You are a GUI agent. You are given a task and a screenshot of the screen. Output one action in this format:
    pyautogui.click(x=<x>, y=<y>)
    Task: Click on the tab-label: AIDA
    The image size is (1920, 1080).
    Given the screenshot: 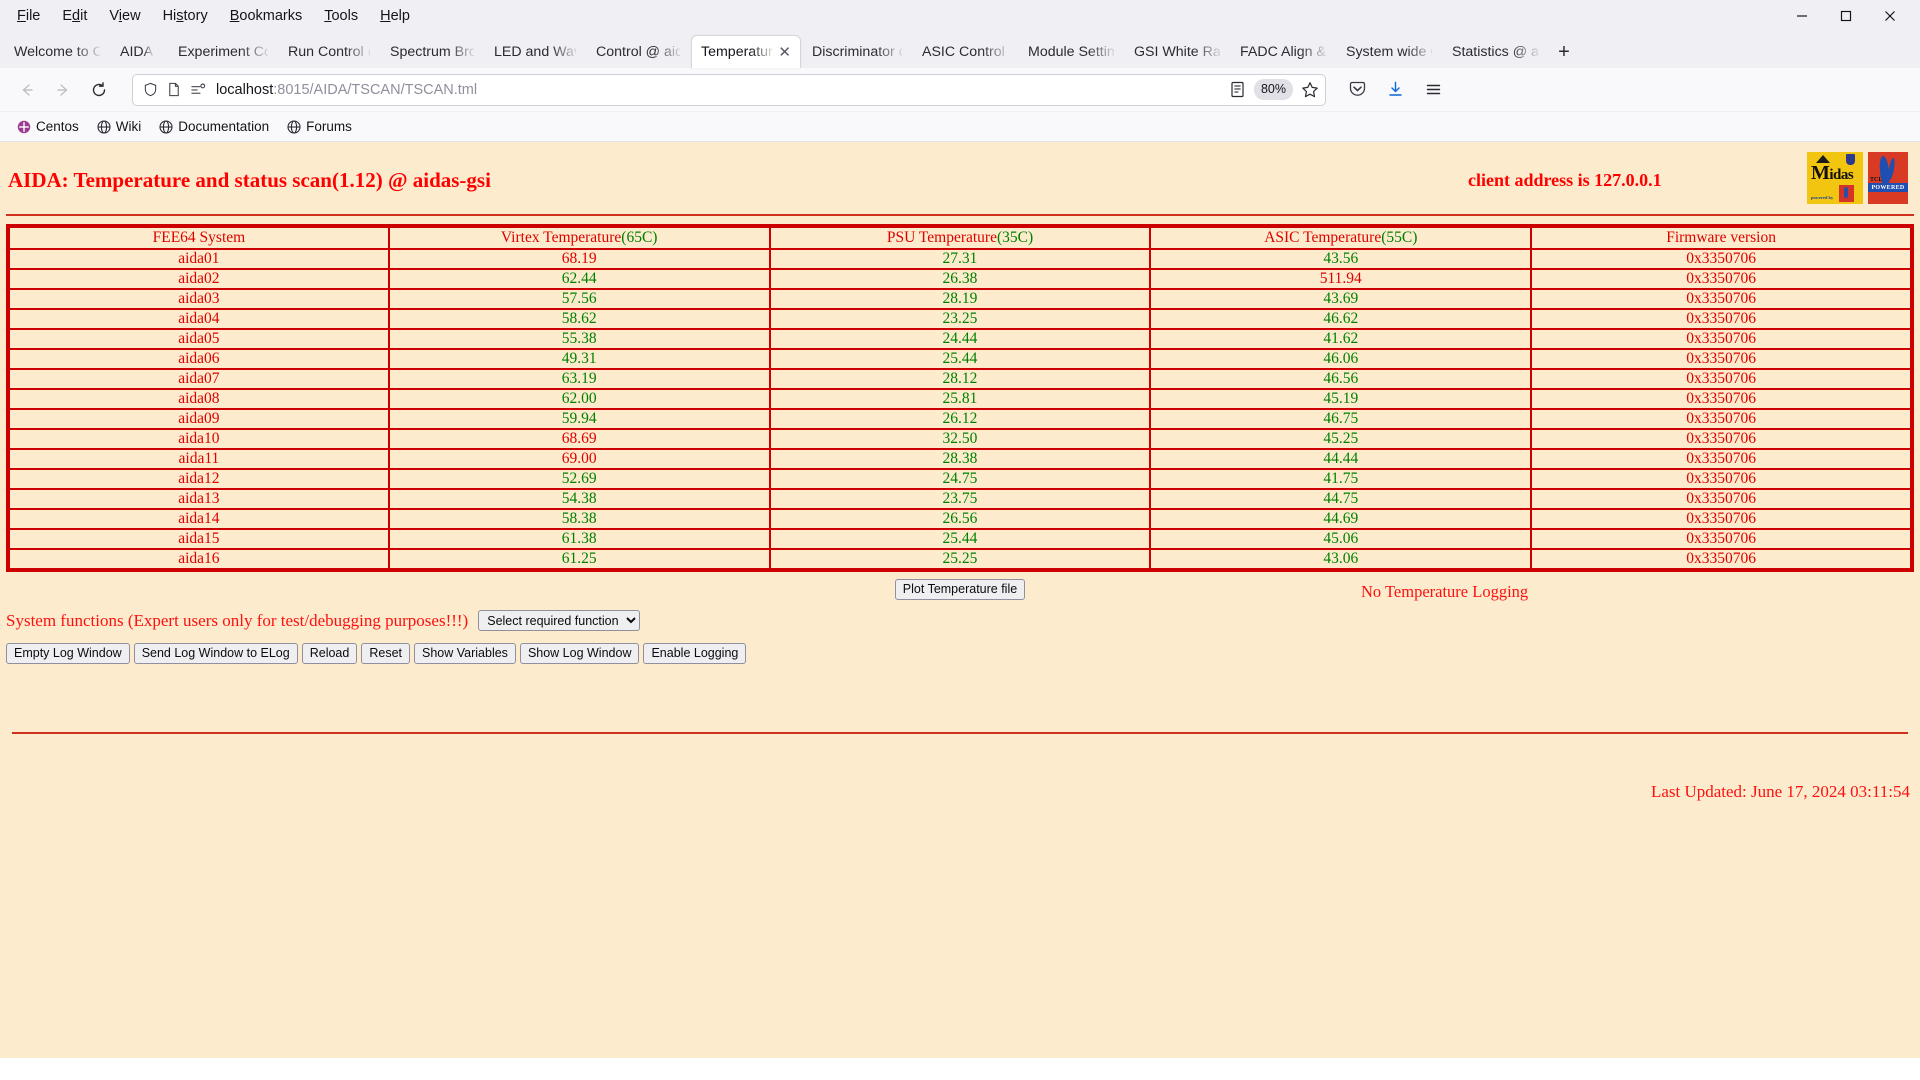 What is the action you would take?
    pyautogui.click(x=137, y=51)
    